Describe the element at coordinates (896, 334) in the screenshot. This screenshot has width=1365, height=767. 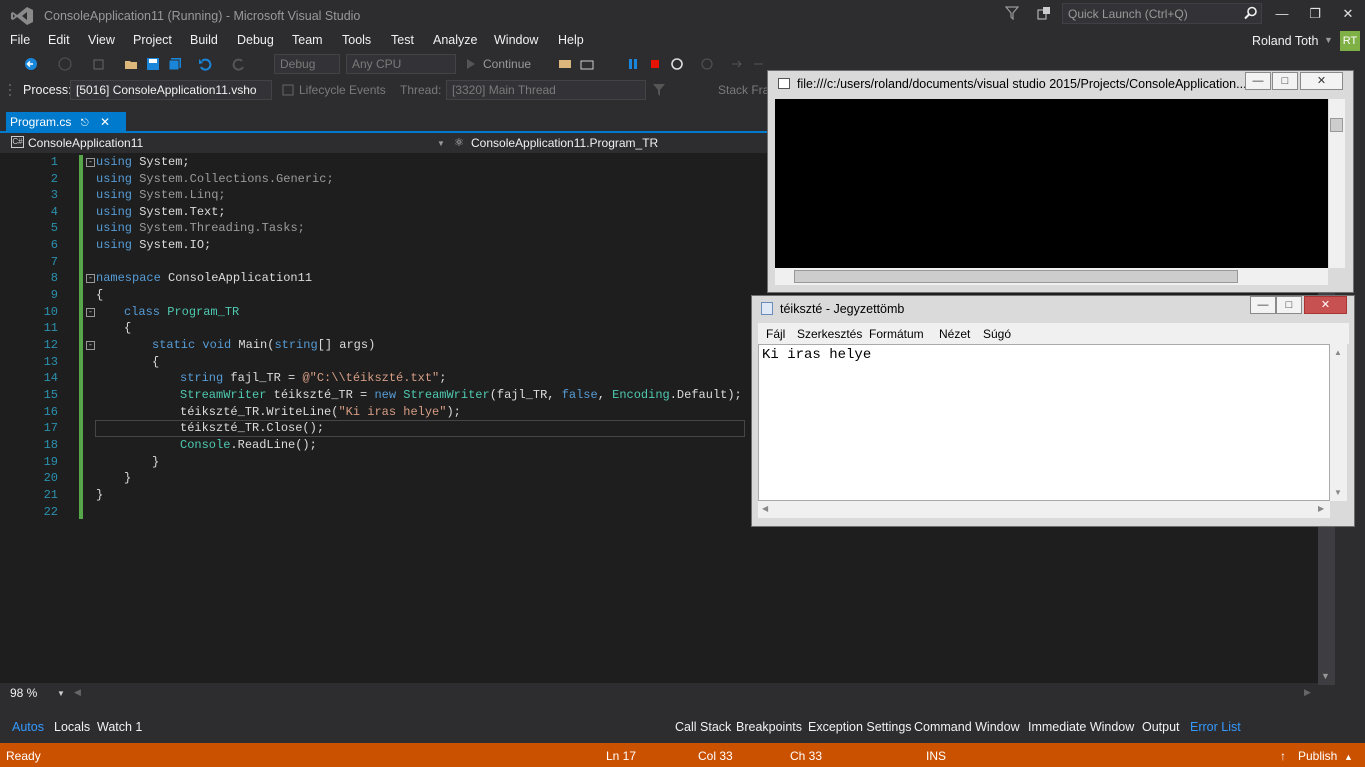
I see `notepad-menu-format: Formátum` at that location.